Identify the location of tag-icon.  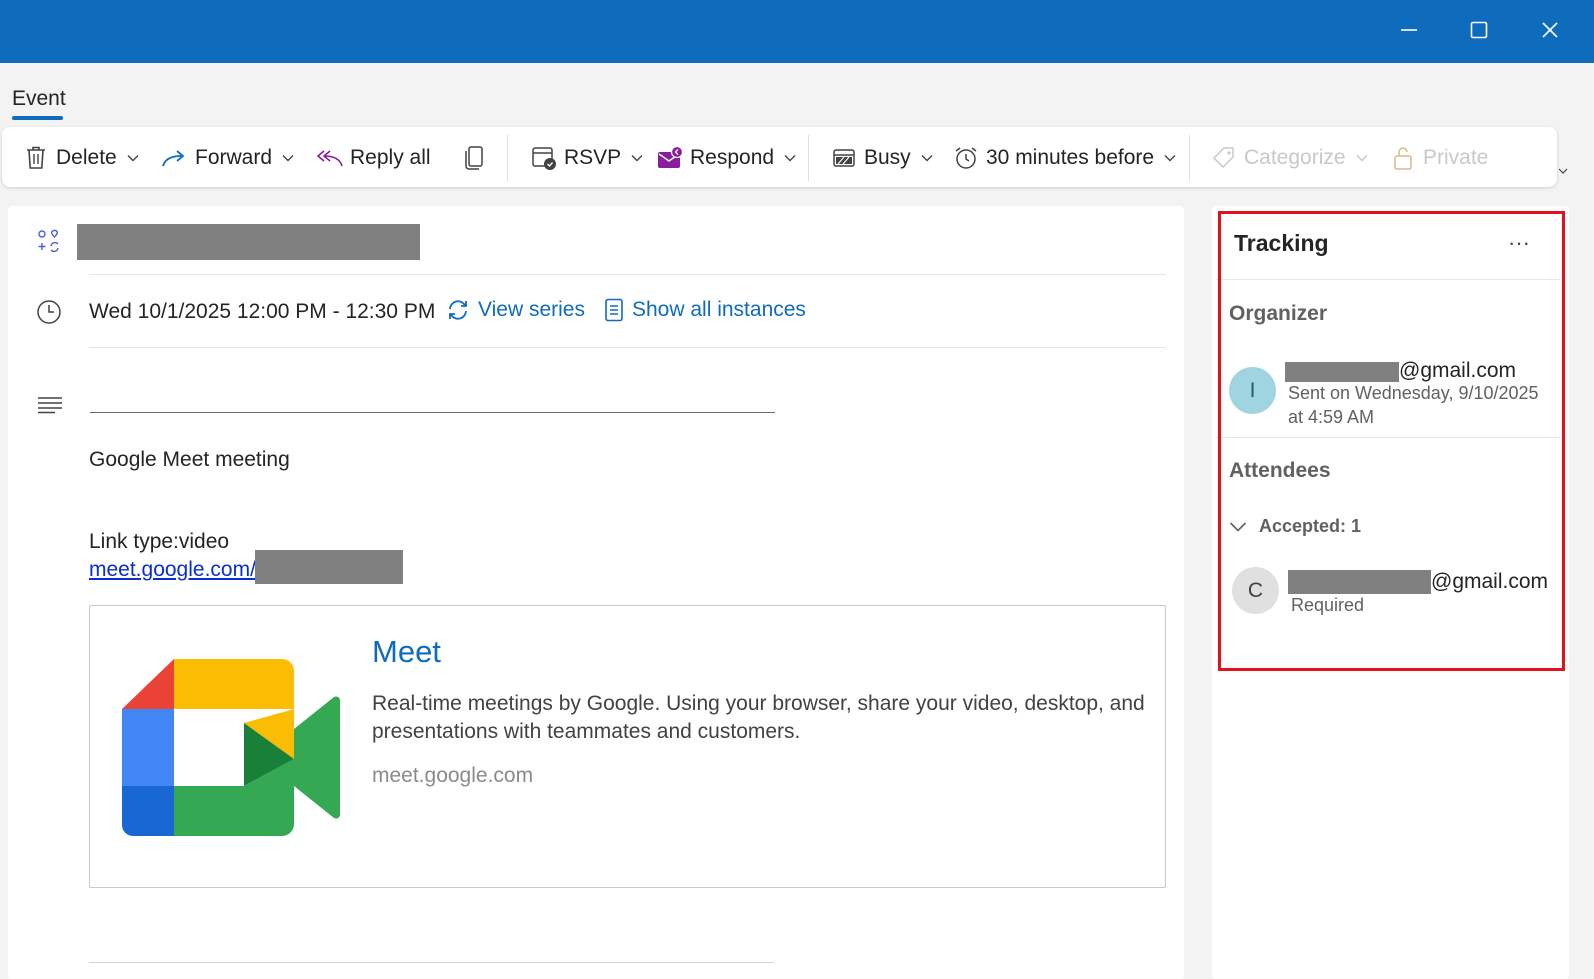
(1224, 158).